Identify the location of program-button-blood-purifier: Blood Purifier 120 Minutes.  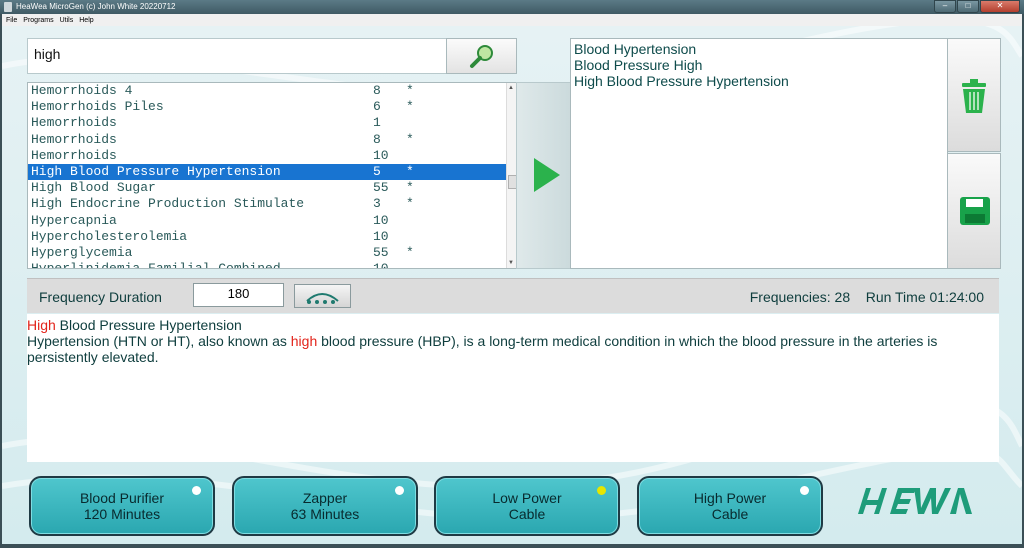
(122, 506).